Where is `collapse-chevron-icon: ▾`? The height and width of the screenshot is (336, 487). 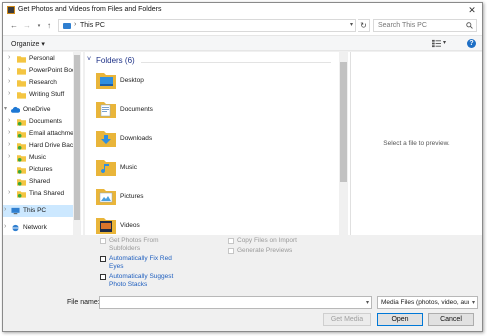 collapse-chevron-icon: ▾ is located at coordinates (5, 108).